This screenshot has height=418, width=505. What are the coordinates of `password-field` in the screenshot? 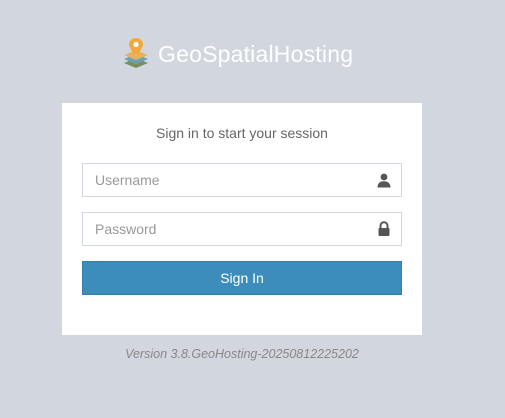 It's located at (242, 229).